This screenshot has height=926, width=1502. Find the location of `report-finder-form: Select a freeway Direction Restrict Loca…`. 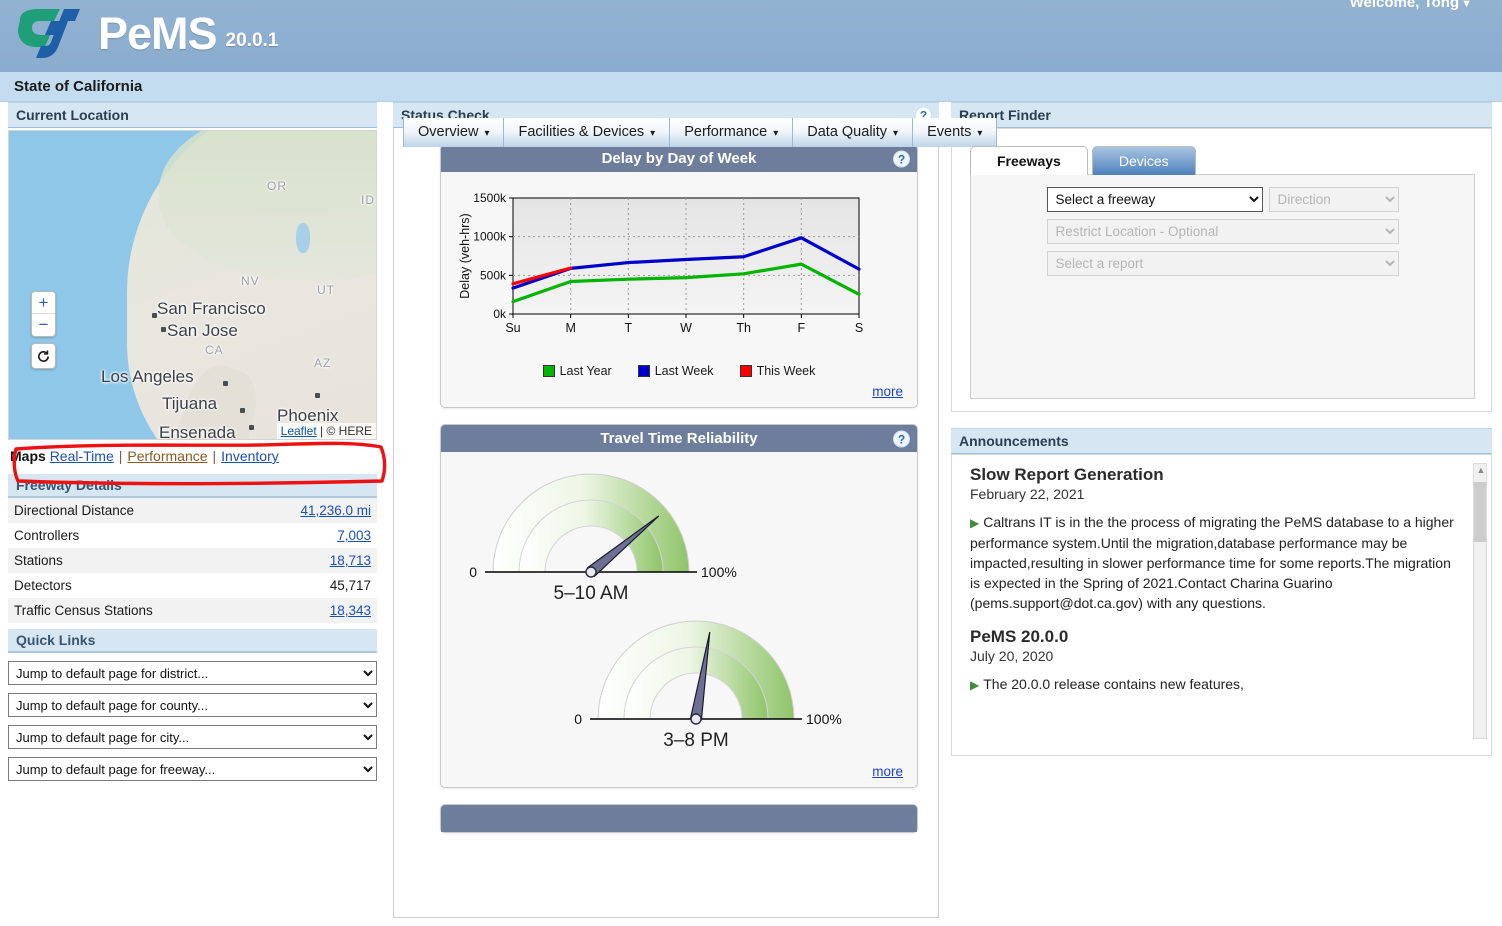

report-finder-form: Select a freeway Direction Restrict Loca… is located at coordinates (1222, 286).